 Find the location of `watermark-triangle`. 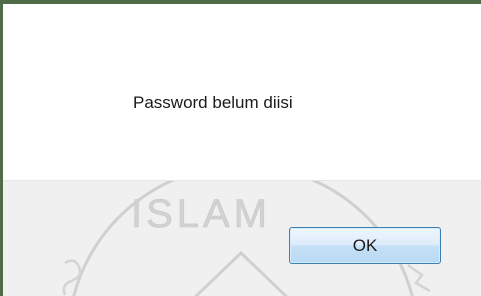

watermark-triangle is located at coordinates (241, 273).